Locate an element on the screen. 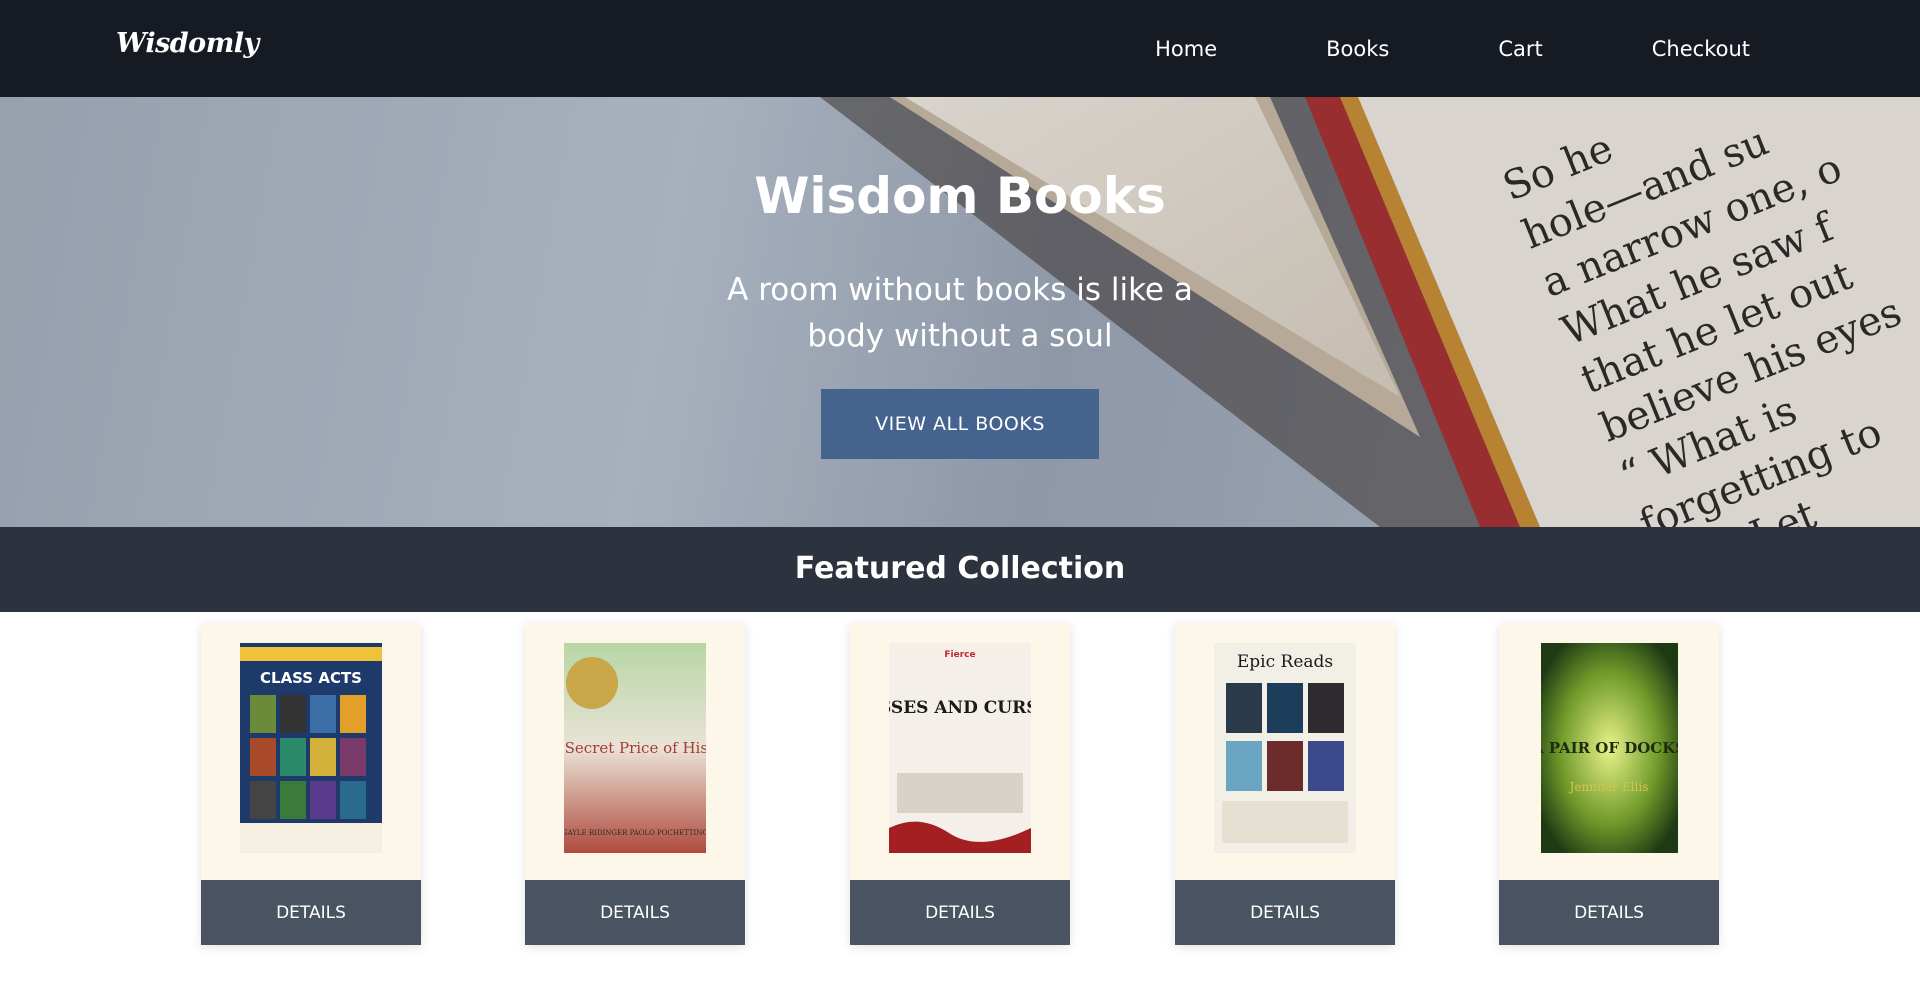  nav-link-cart: Cart is located at coordinates (1520, 49).